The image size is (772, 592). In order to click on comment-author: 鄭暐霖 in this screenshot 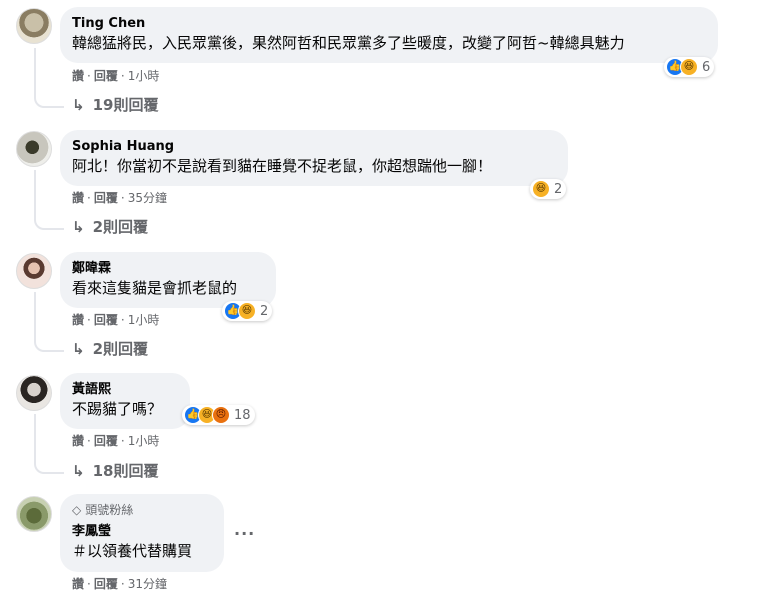, I will do `click(168, 268)`.